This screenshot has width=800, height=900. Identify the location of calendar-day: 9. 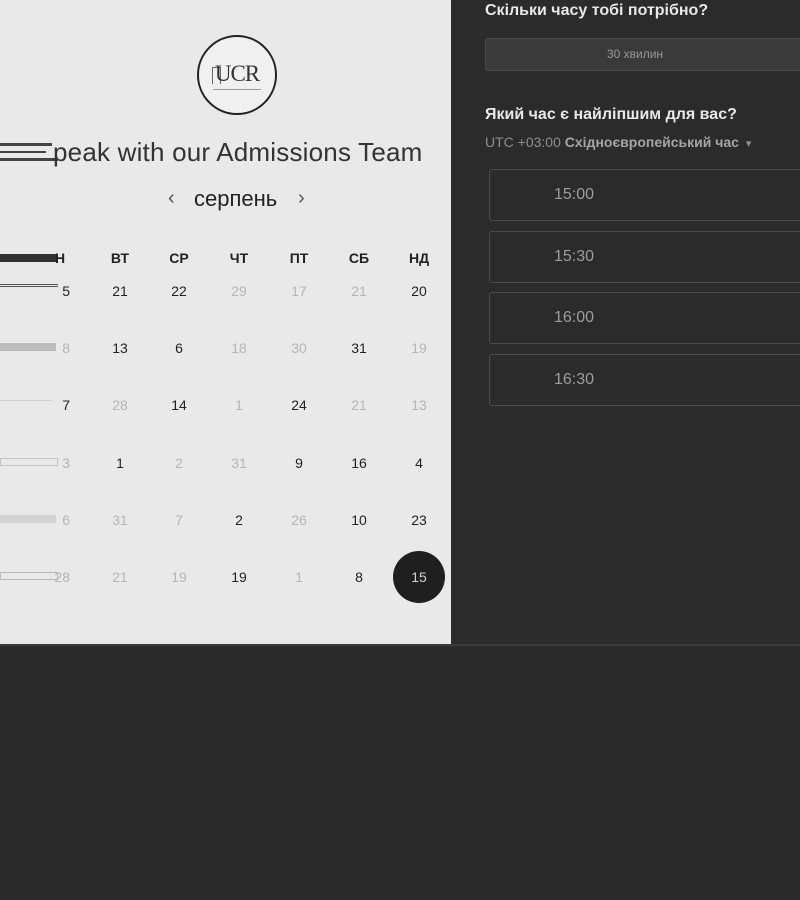
(299, 463).